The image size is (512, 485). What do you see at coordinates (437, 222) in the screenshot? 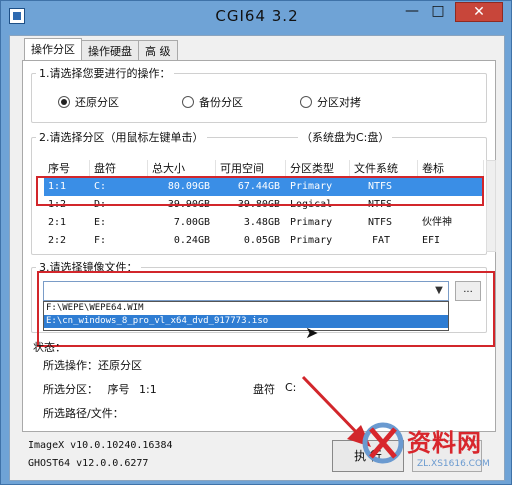
I see `cell-volume: 伙伴神` at bounding box center [437, 222].